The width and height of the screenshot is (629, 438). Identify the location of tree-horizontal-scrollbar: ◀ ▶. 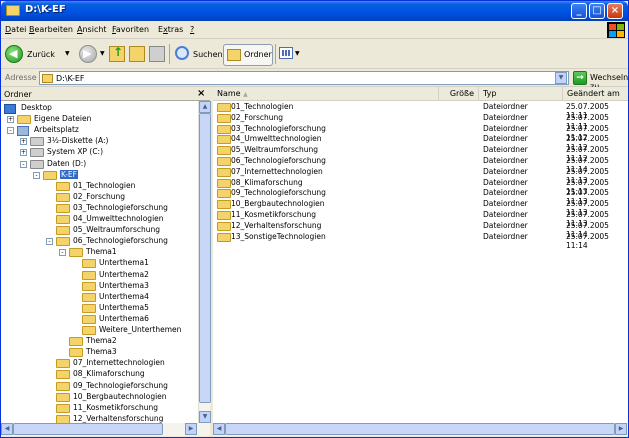
(105, 429).